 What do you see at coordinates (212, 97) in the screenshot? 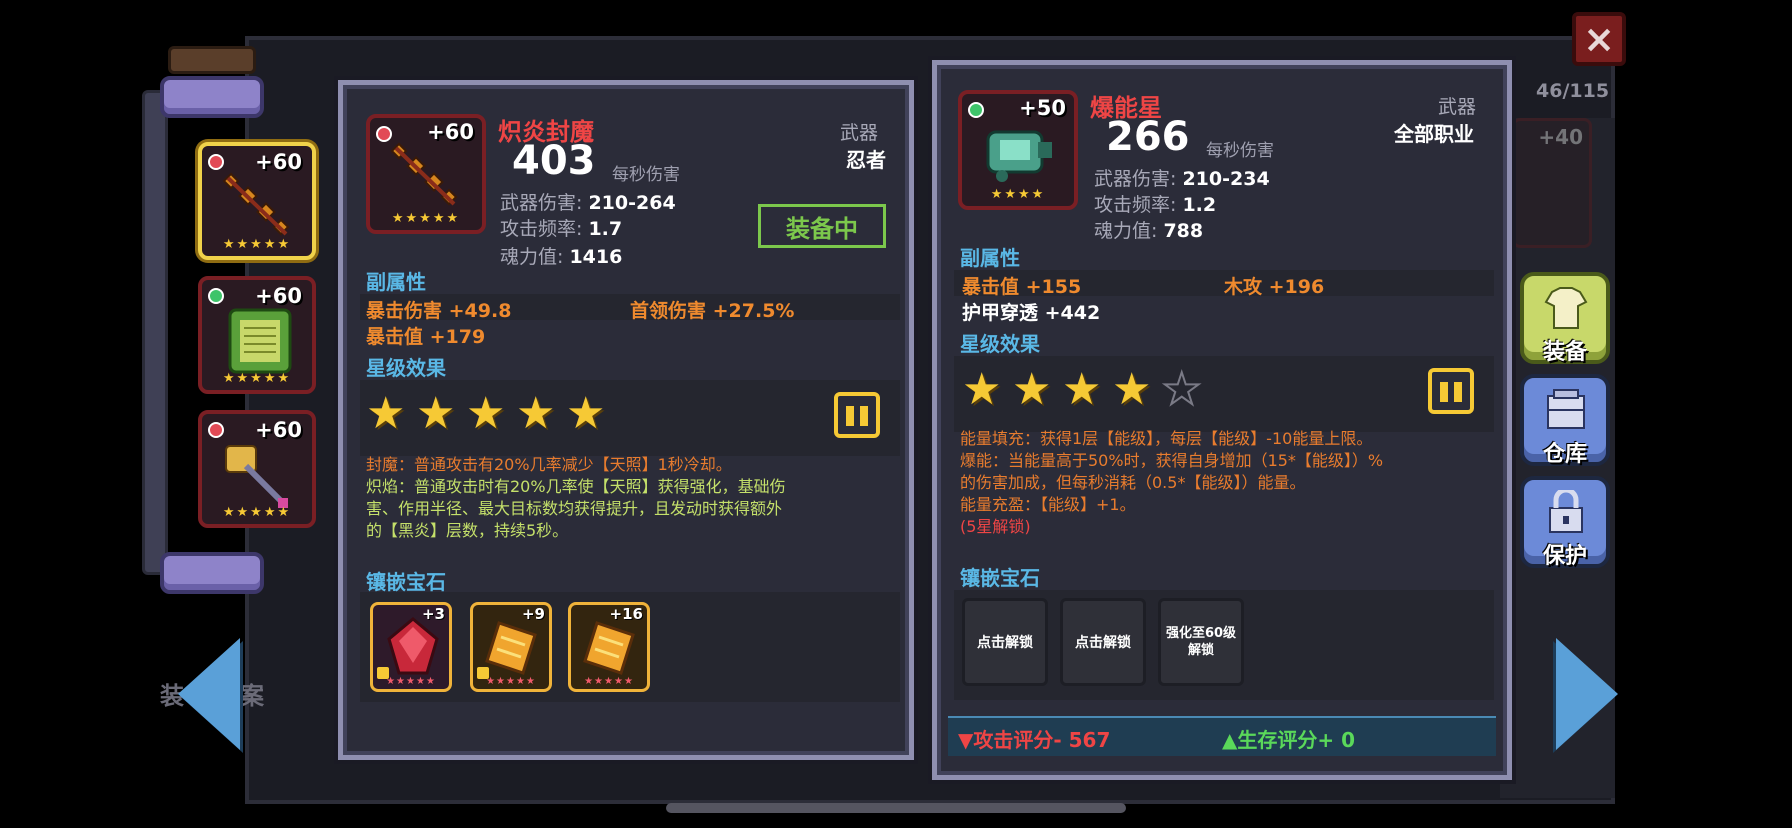
I see `scroll-up-button` at bounding box center [212, 97].